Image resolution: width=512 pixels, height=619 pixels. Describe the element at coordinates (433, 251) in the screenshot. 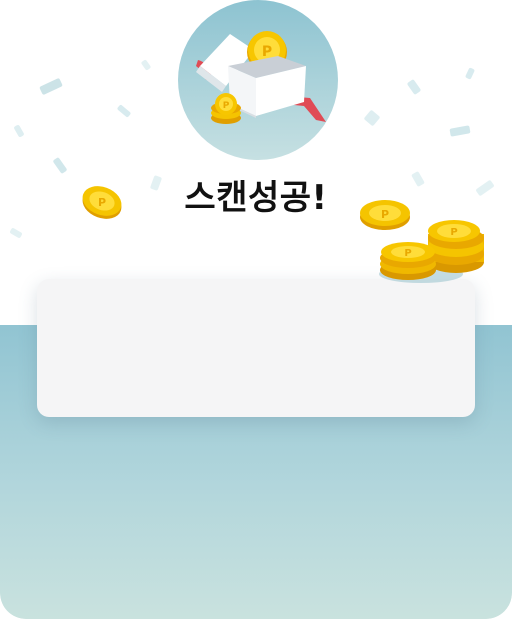

I see `coin-stack-icon: P P` at that location.